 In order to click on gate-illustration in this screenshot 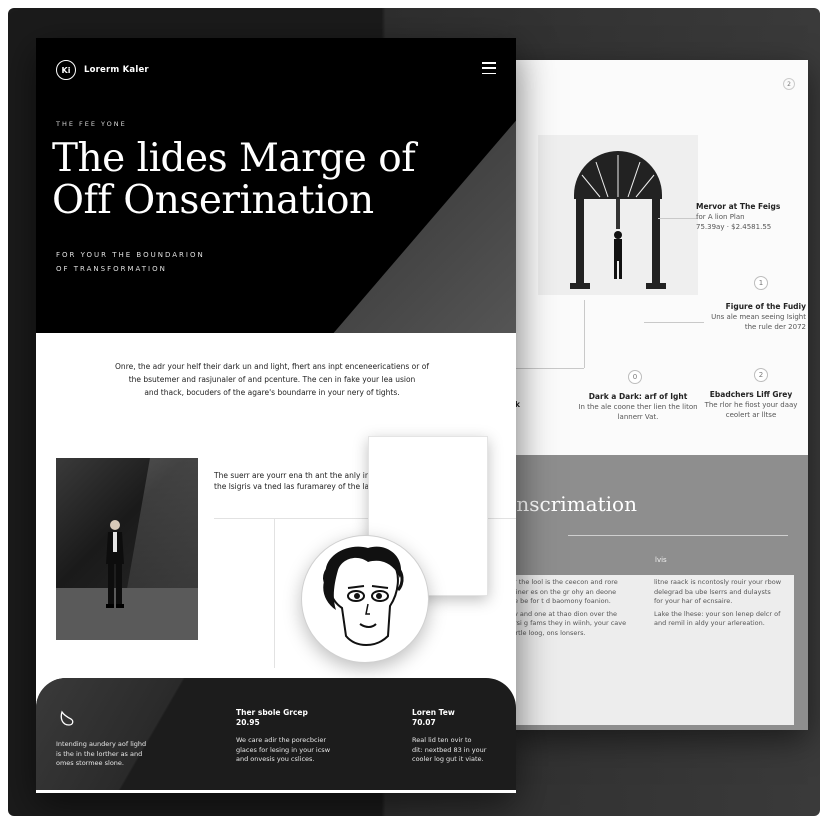, I will do `click(618, 220)`.